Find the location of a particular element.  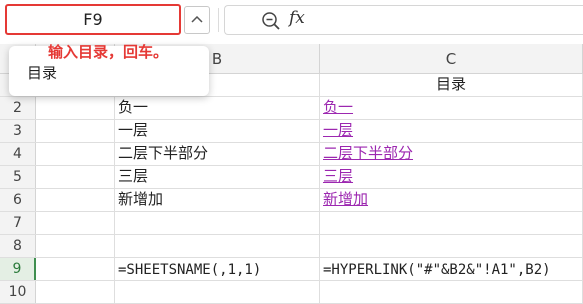

cell-a7 is located at coordinates (75, 223).